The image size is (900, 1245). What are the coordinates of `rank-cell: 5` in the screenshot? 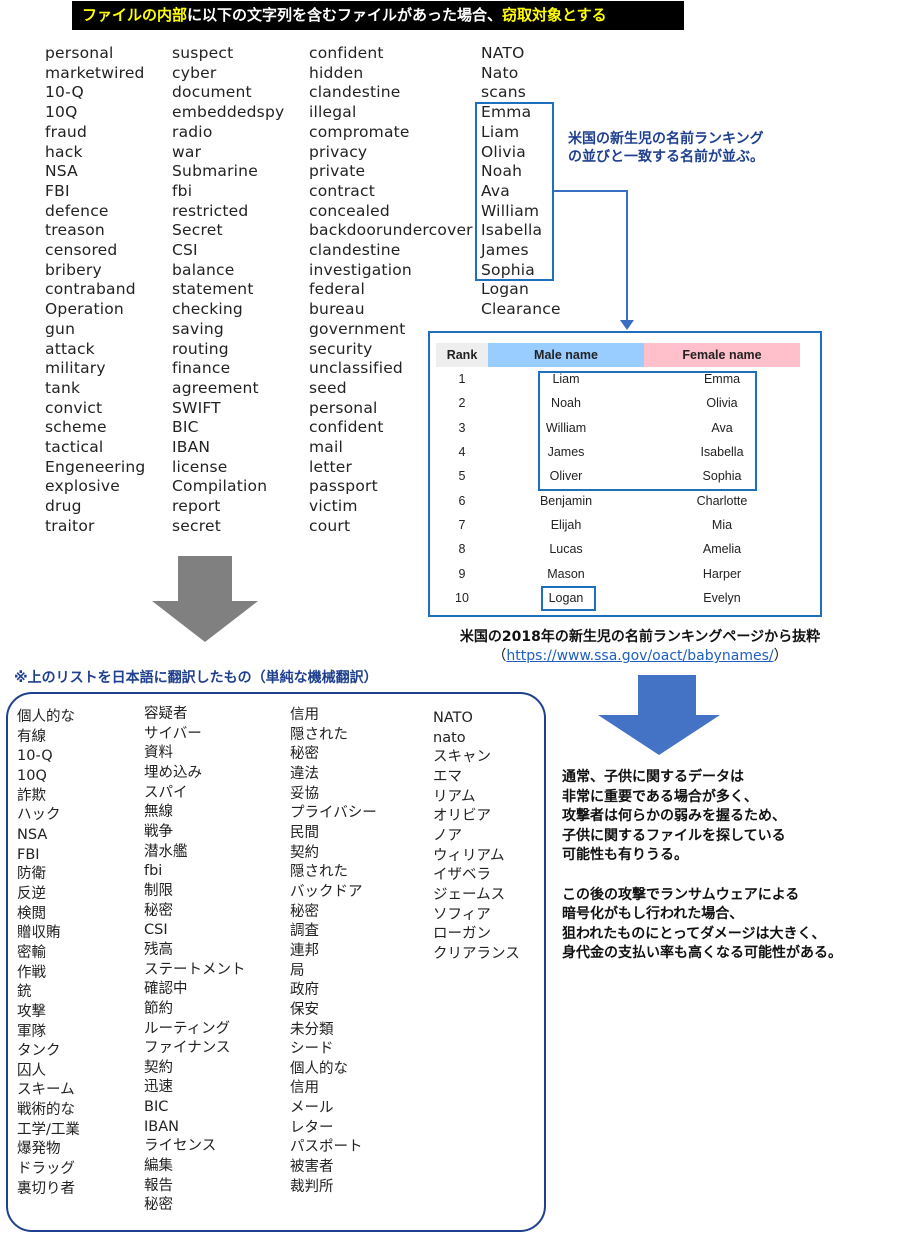 It's located at (462, 476).